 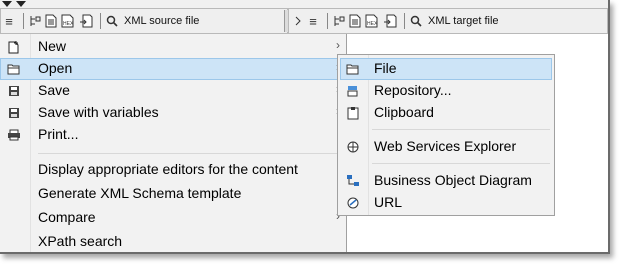 What do you see at coordinates (446, 113) in the screenshot?
I see `submenu-item-clipboard: Clipboard` at bounding box center [446, 113].